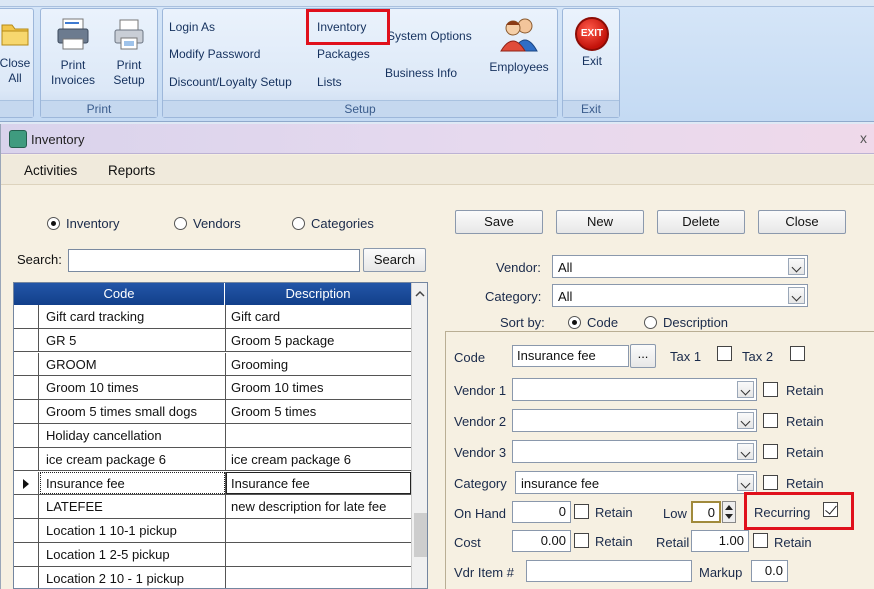  Describe the element at coordinates (135, 316) in the screenshot. I see `cell-code: Gift card tracking` at that location.